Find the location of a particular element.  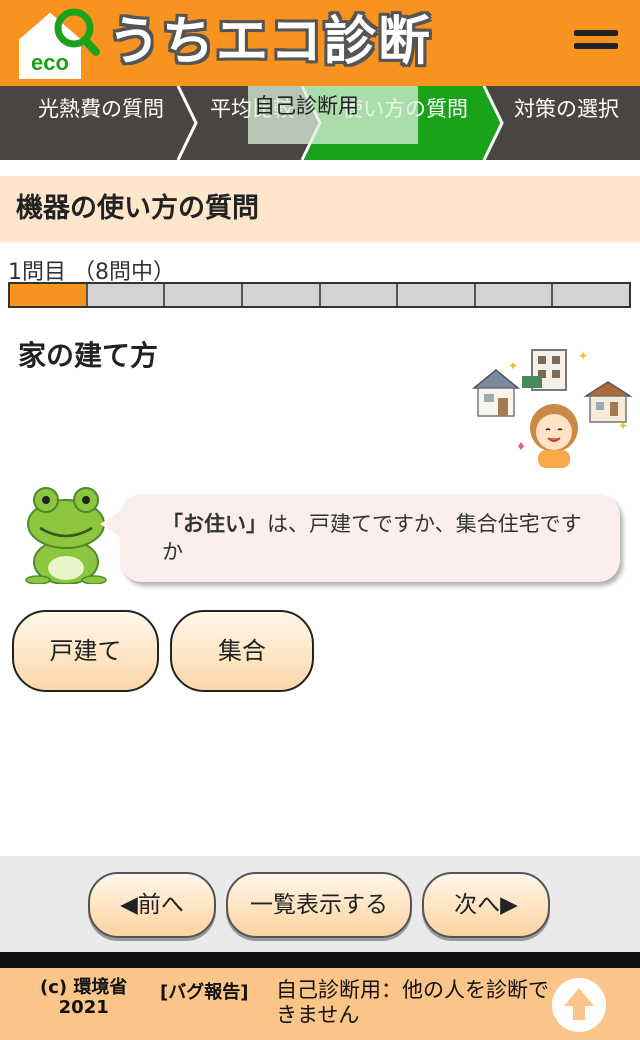

prev-button: ◀前へ is located at coordinates (152, 905).